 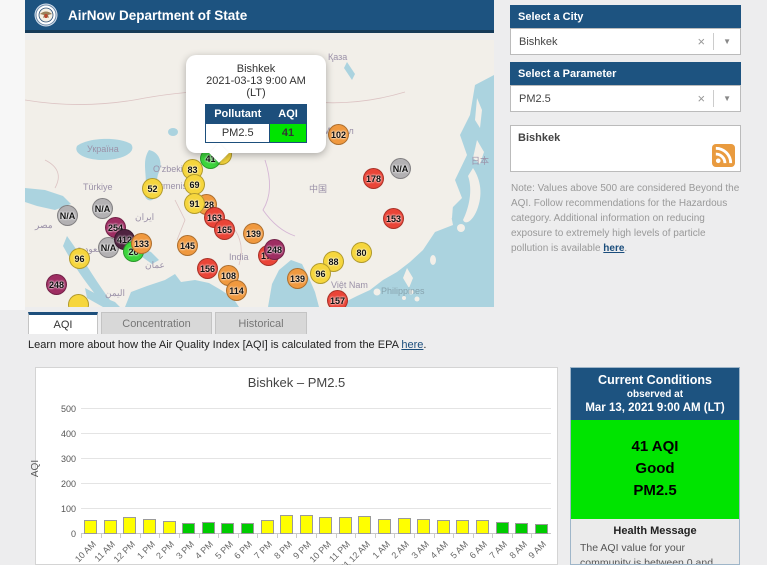 What do you see at coordinates (625, 73) in the screenshot?
I see `select-parameter-header: Select a Parameter` at bounding box center [625, 73].